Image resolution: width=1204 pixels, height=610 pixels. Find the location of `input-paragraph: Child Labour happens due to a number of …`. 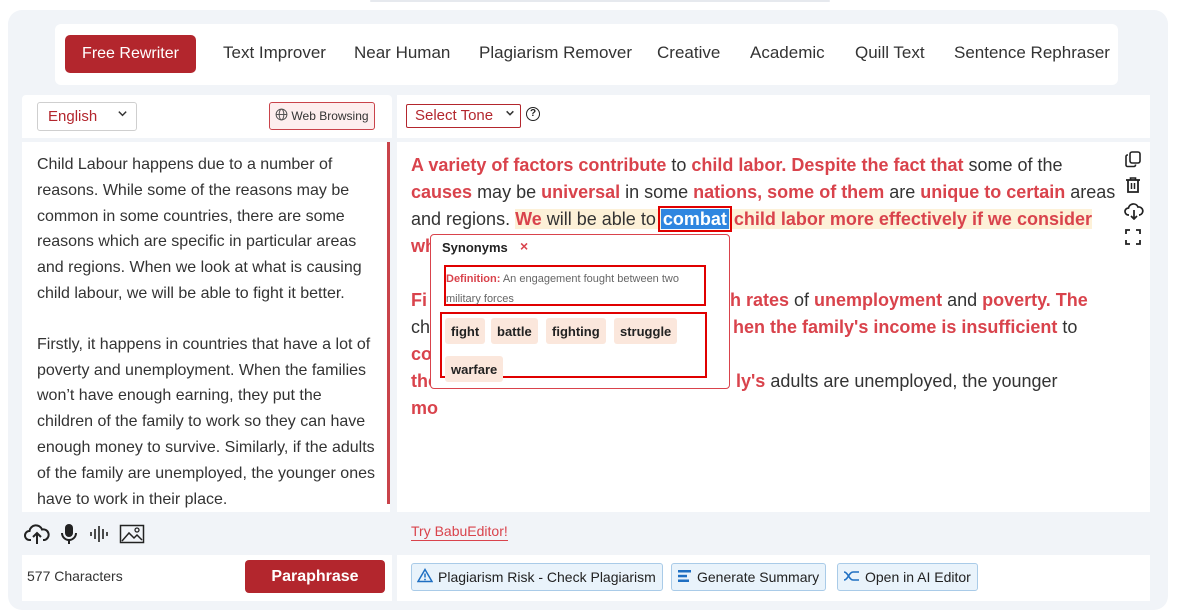

input-paragraph: Child Labour happens due to a number of … is located at coordinates (199, 229).